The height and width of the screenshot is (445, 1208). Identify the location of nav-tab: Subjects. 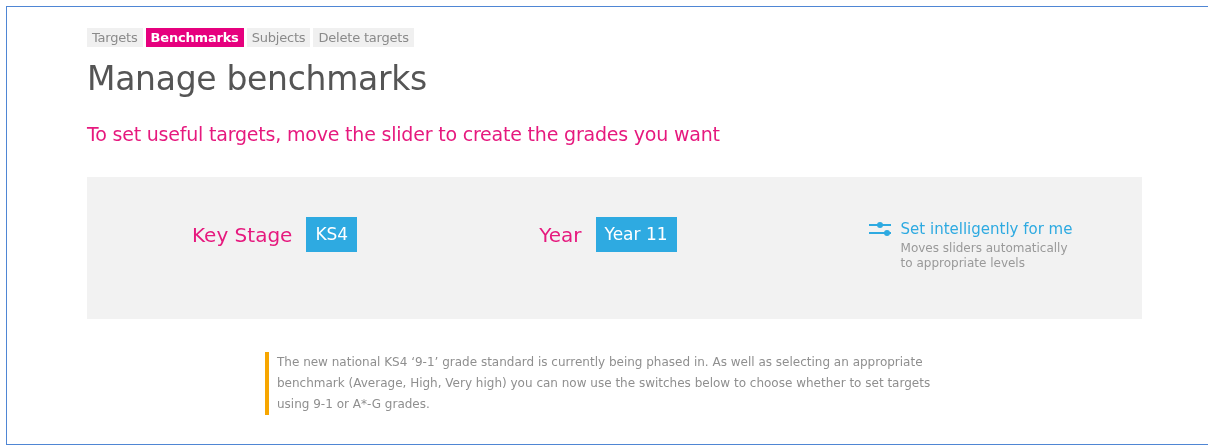
(278, 37).